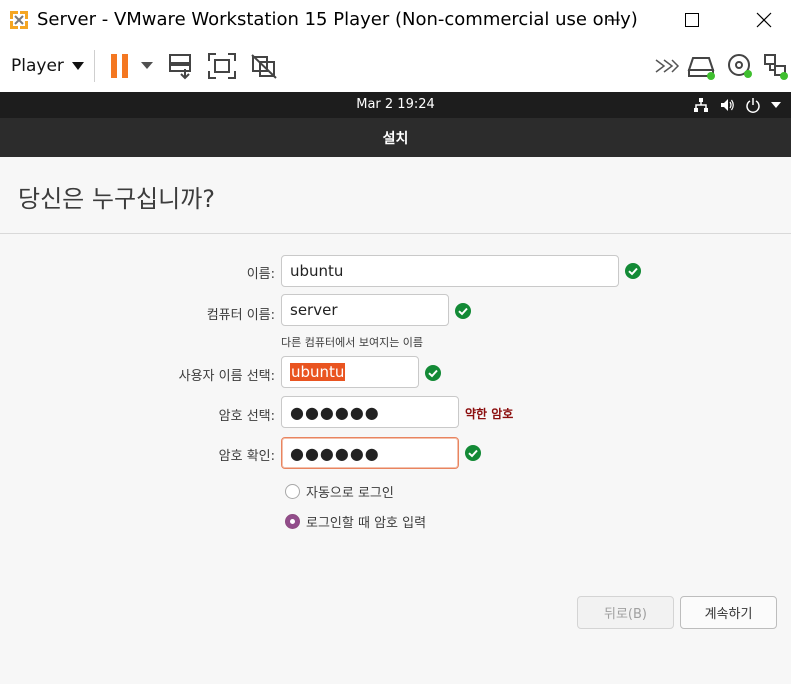  What do you see at coordinates (395, 233) in the screenshot?
I see `header-divider` at bounding box center [395, 233].